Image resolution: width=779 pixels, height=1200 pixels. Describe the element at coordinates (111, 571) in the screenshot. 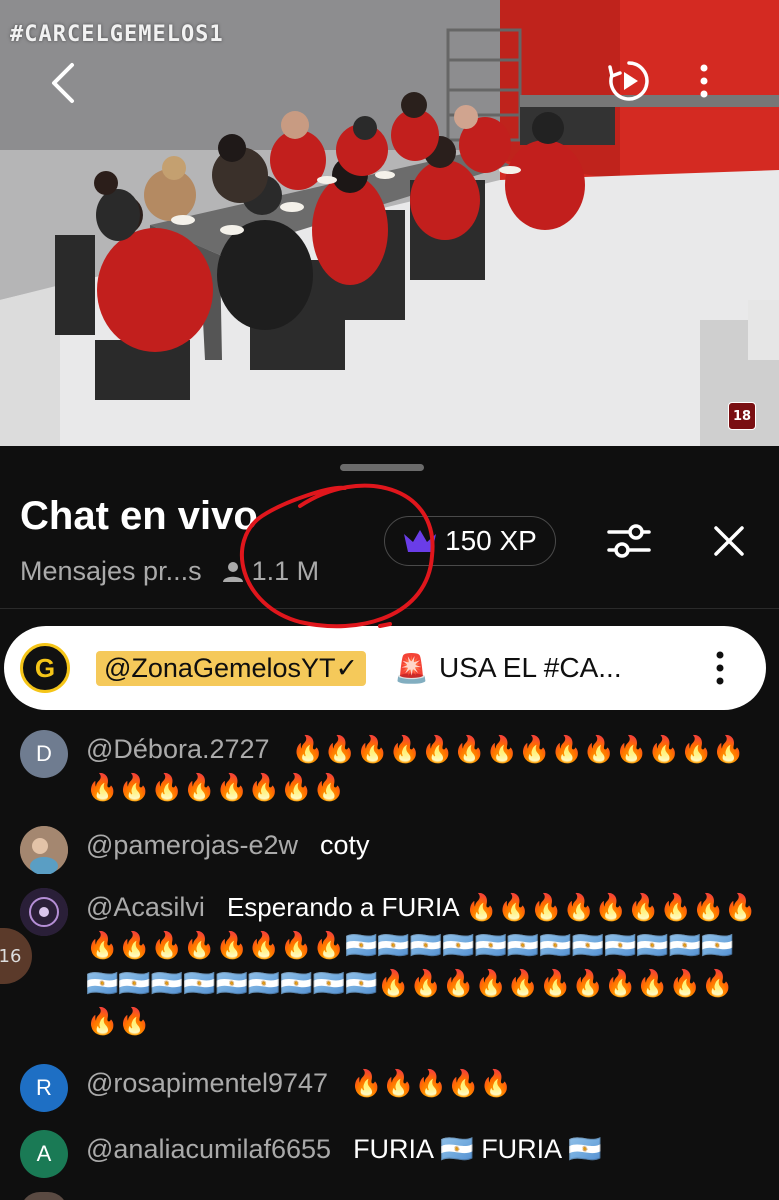

I see `chat-mode-label: Mensajes pr...s` at that location.